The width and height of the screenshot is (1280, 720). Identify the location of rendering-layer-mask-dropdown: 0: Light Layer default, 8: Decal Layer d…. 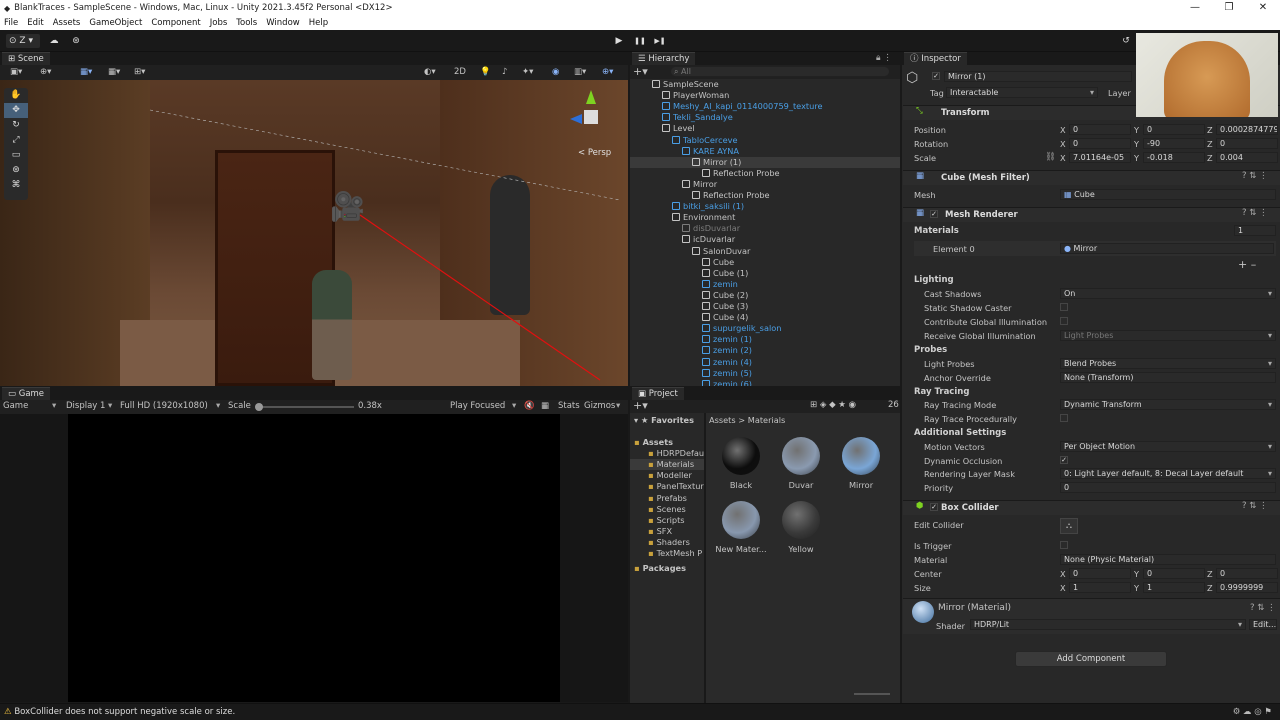
(1168, 473).